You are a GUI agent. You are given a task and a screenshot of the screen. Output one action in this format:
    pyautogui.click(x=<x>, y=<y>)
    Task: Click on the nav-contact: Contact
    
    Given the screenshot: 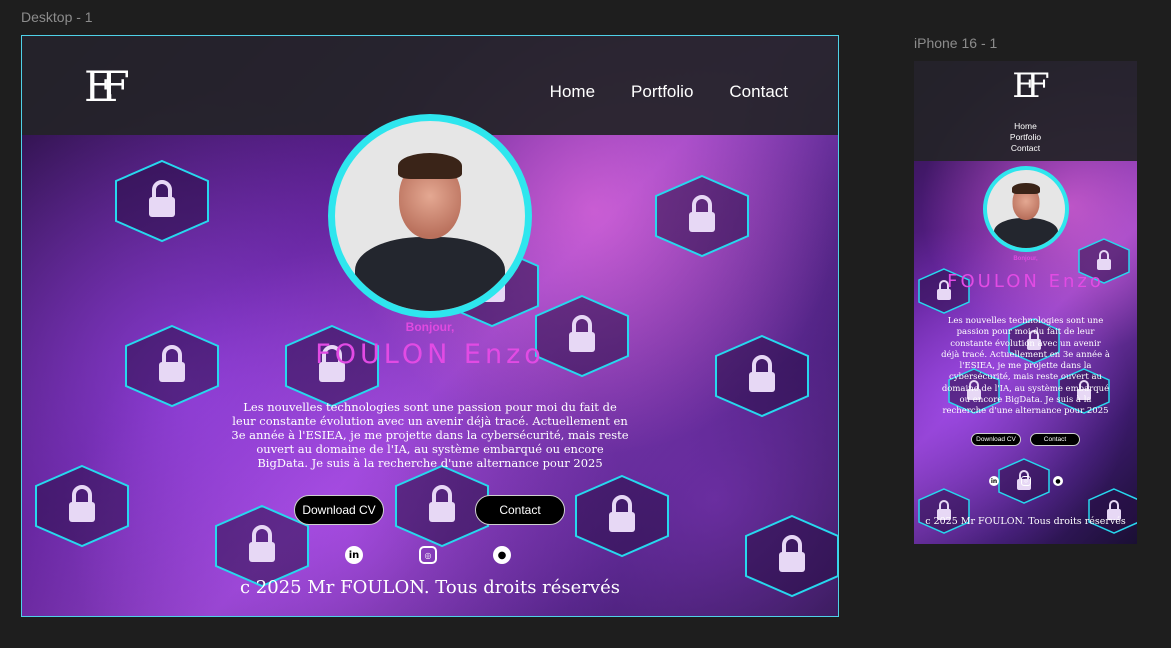 What is the action you would take?
    pyautogui.click(x=758, y=92)
    